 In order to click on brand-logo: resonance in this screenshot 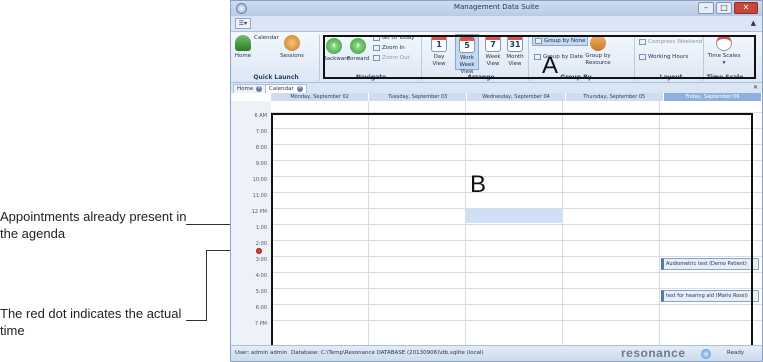, I will do `click(653, 353)`.